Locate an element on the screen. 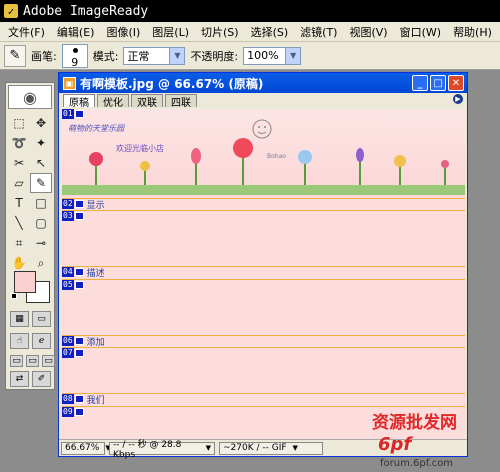  tab-menu-arrow-icon: ▶ is located at coordinates (458, 99).